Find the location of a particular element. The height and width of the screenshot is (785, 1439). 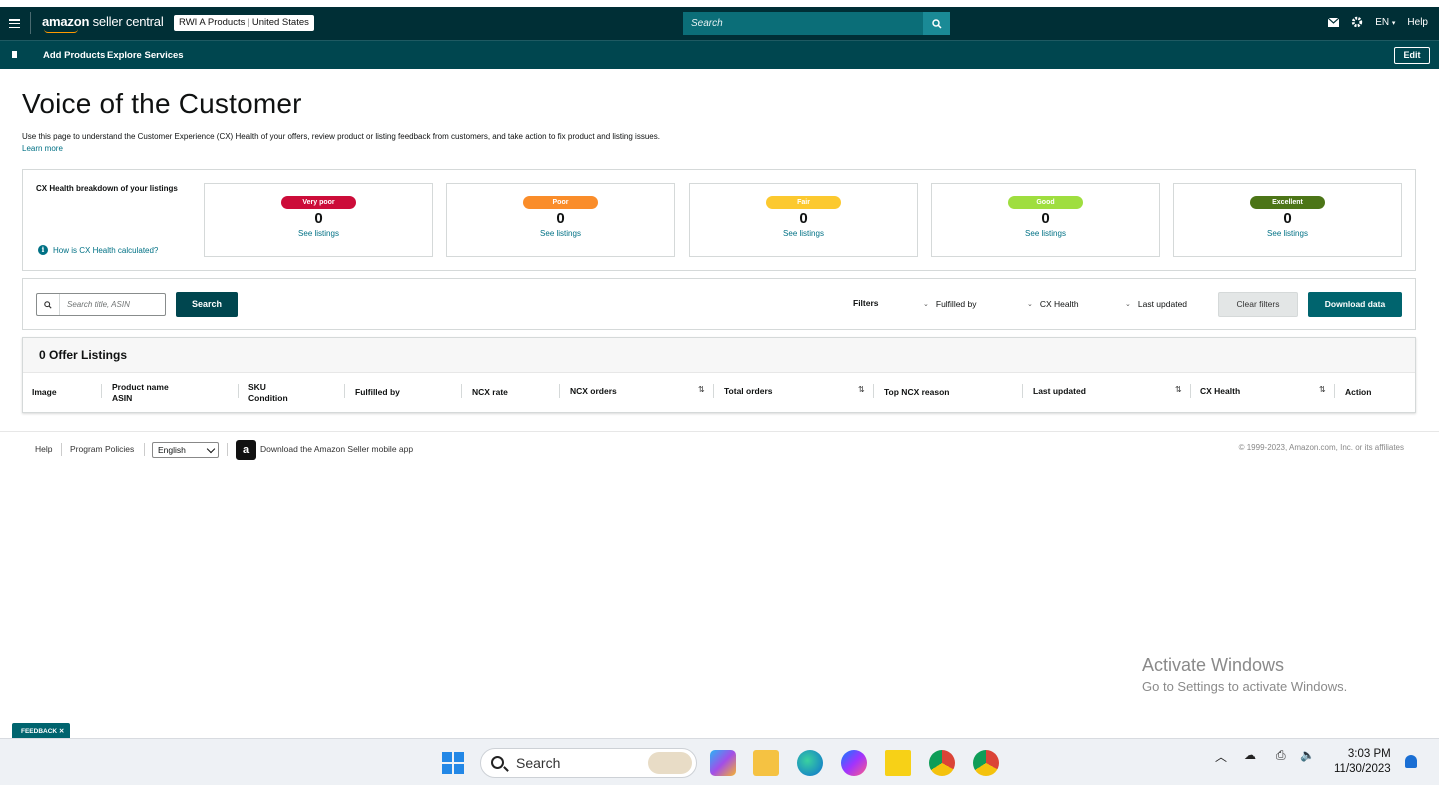

footer-help-link: Help is located at coordinates (43, 449).